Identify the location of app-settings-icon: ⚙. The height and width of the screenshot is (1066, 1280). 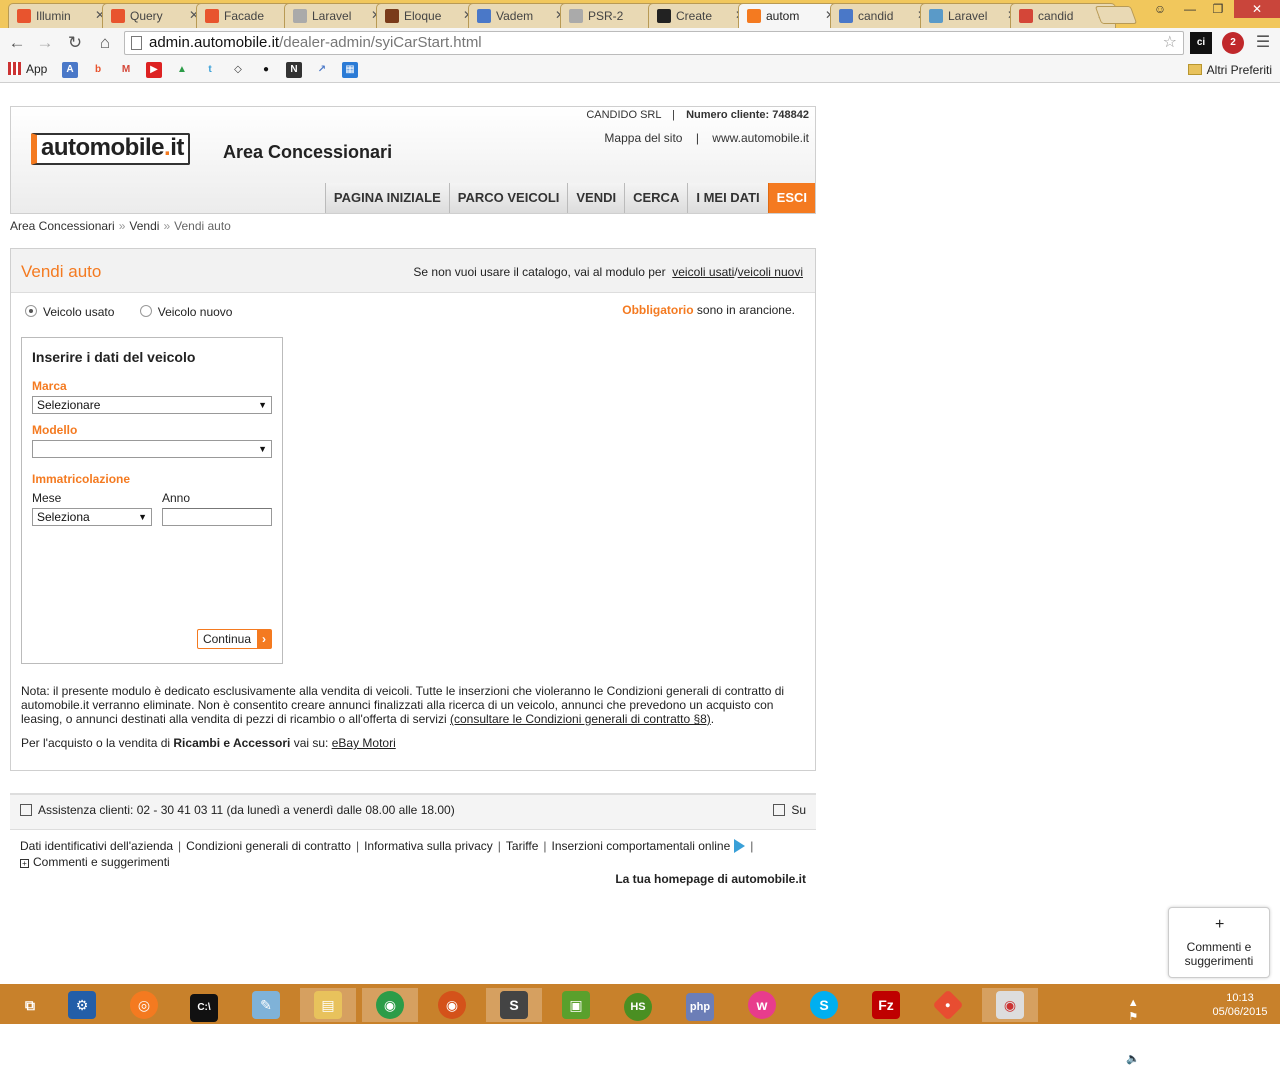
(82, 1005).